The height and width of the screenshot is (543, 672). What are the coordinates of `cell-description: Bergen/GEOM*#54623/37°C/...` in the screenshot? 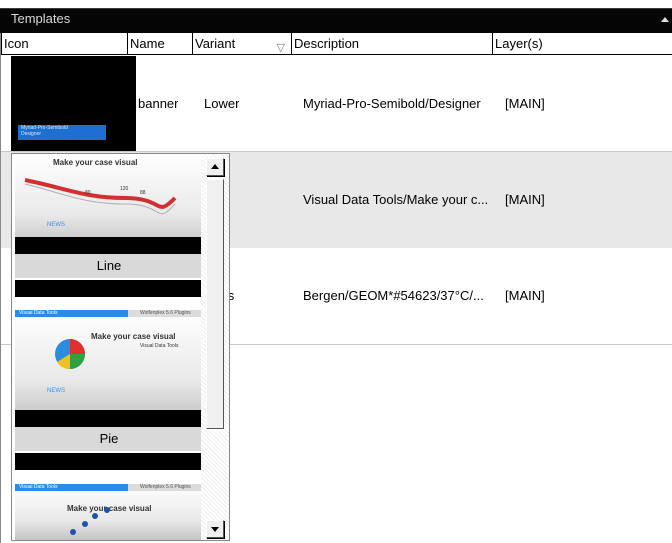 It's located at (393, 295).